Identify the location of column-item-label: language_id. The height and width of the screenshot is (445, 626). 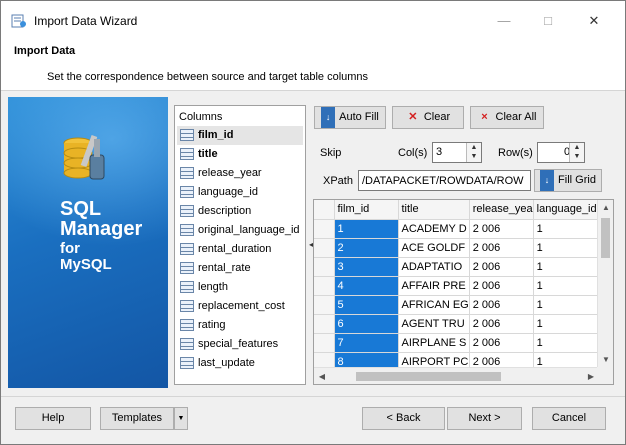
(228, 192).